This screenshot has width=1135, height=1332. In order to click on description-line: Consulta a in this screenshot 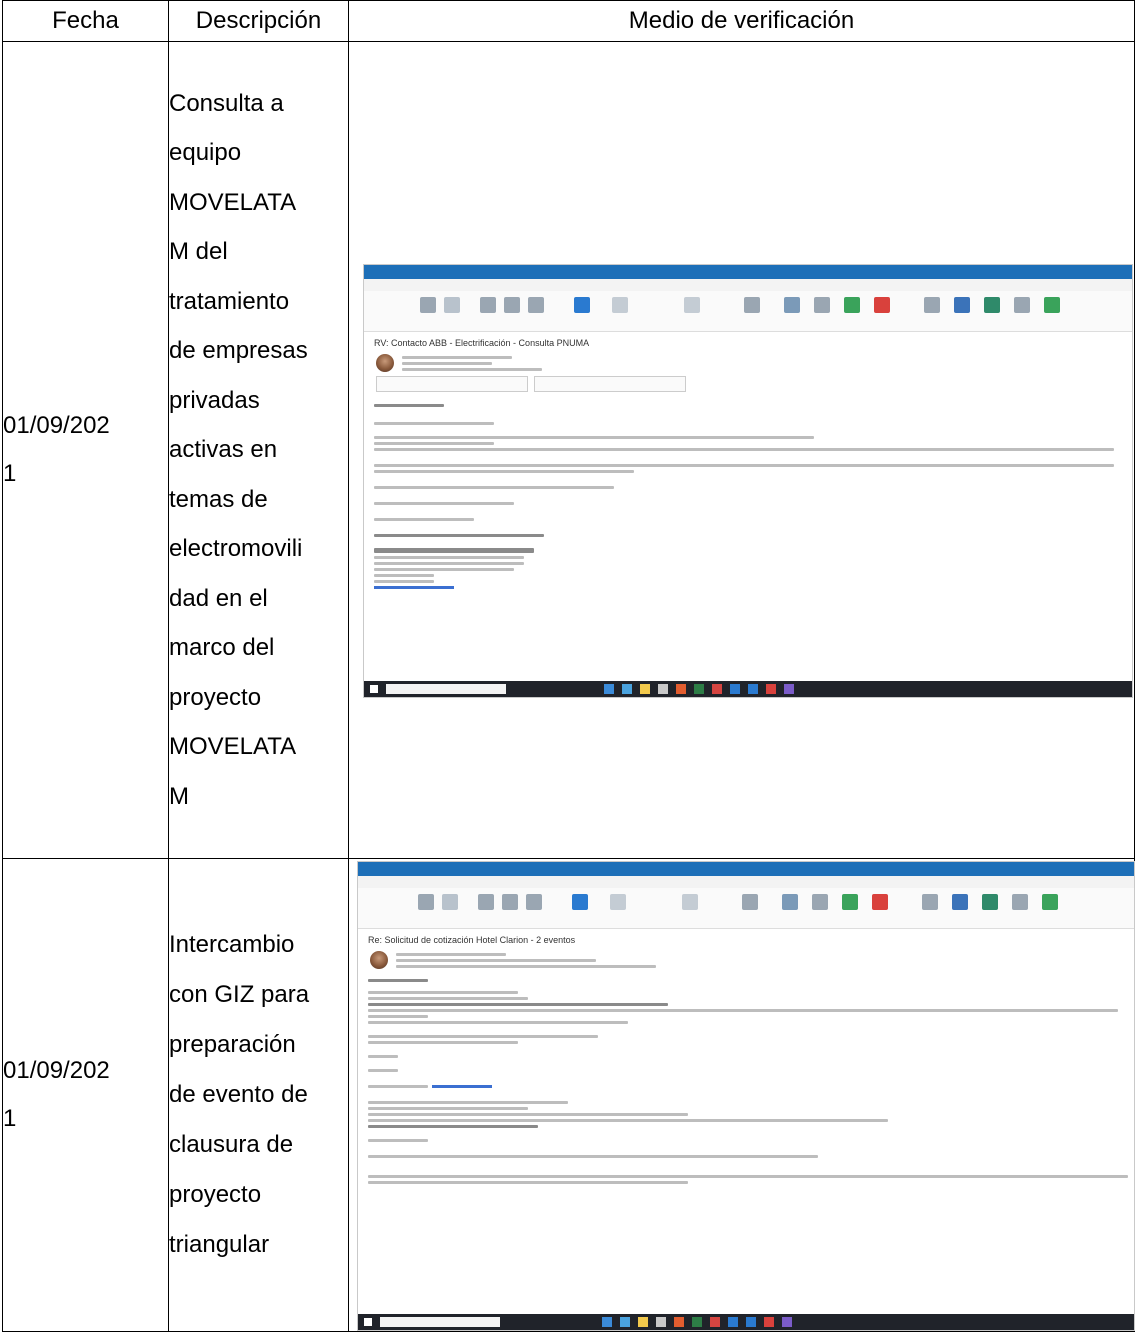, I will do `click(226, 103)`.